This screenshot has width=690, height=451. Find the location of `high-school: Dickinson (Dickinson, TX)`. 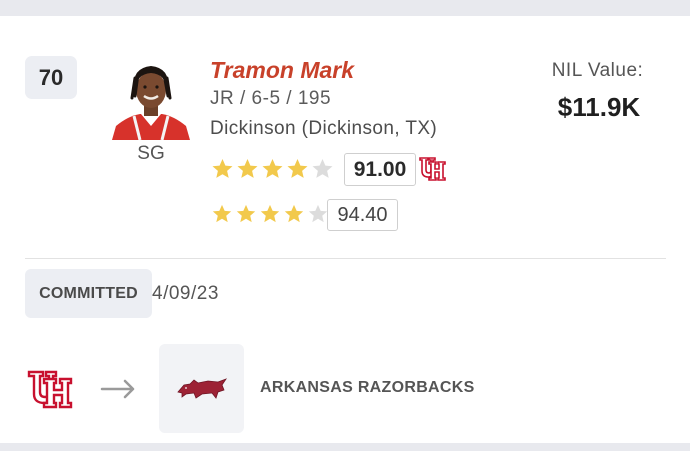

high-school: Dickinson (Dickinson, TX) is located at coordinates (324, 128).